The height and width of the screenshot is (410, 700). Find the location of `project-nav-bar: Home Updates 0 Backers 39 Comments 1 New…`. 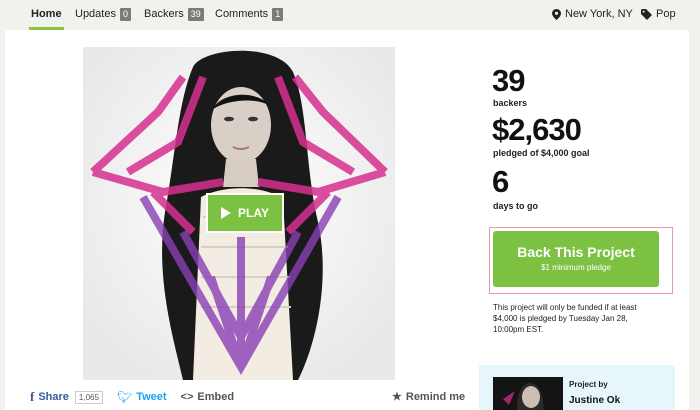

project-nav-bar: Home Updates 0 Backers 39 Comments 1 New… is located at coordinates (350, 15).